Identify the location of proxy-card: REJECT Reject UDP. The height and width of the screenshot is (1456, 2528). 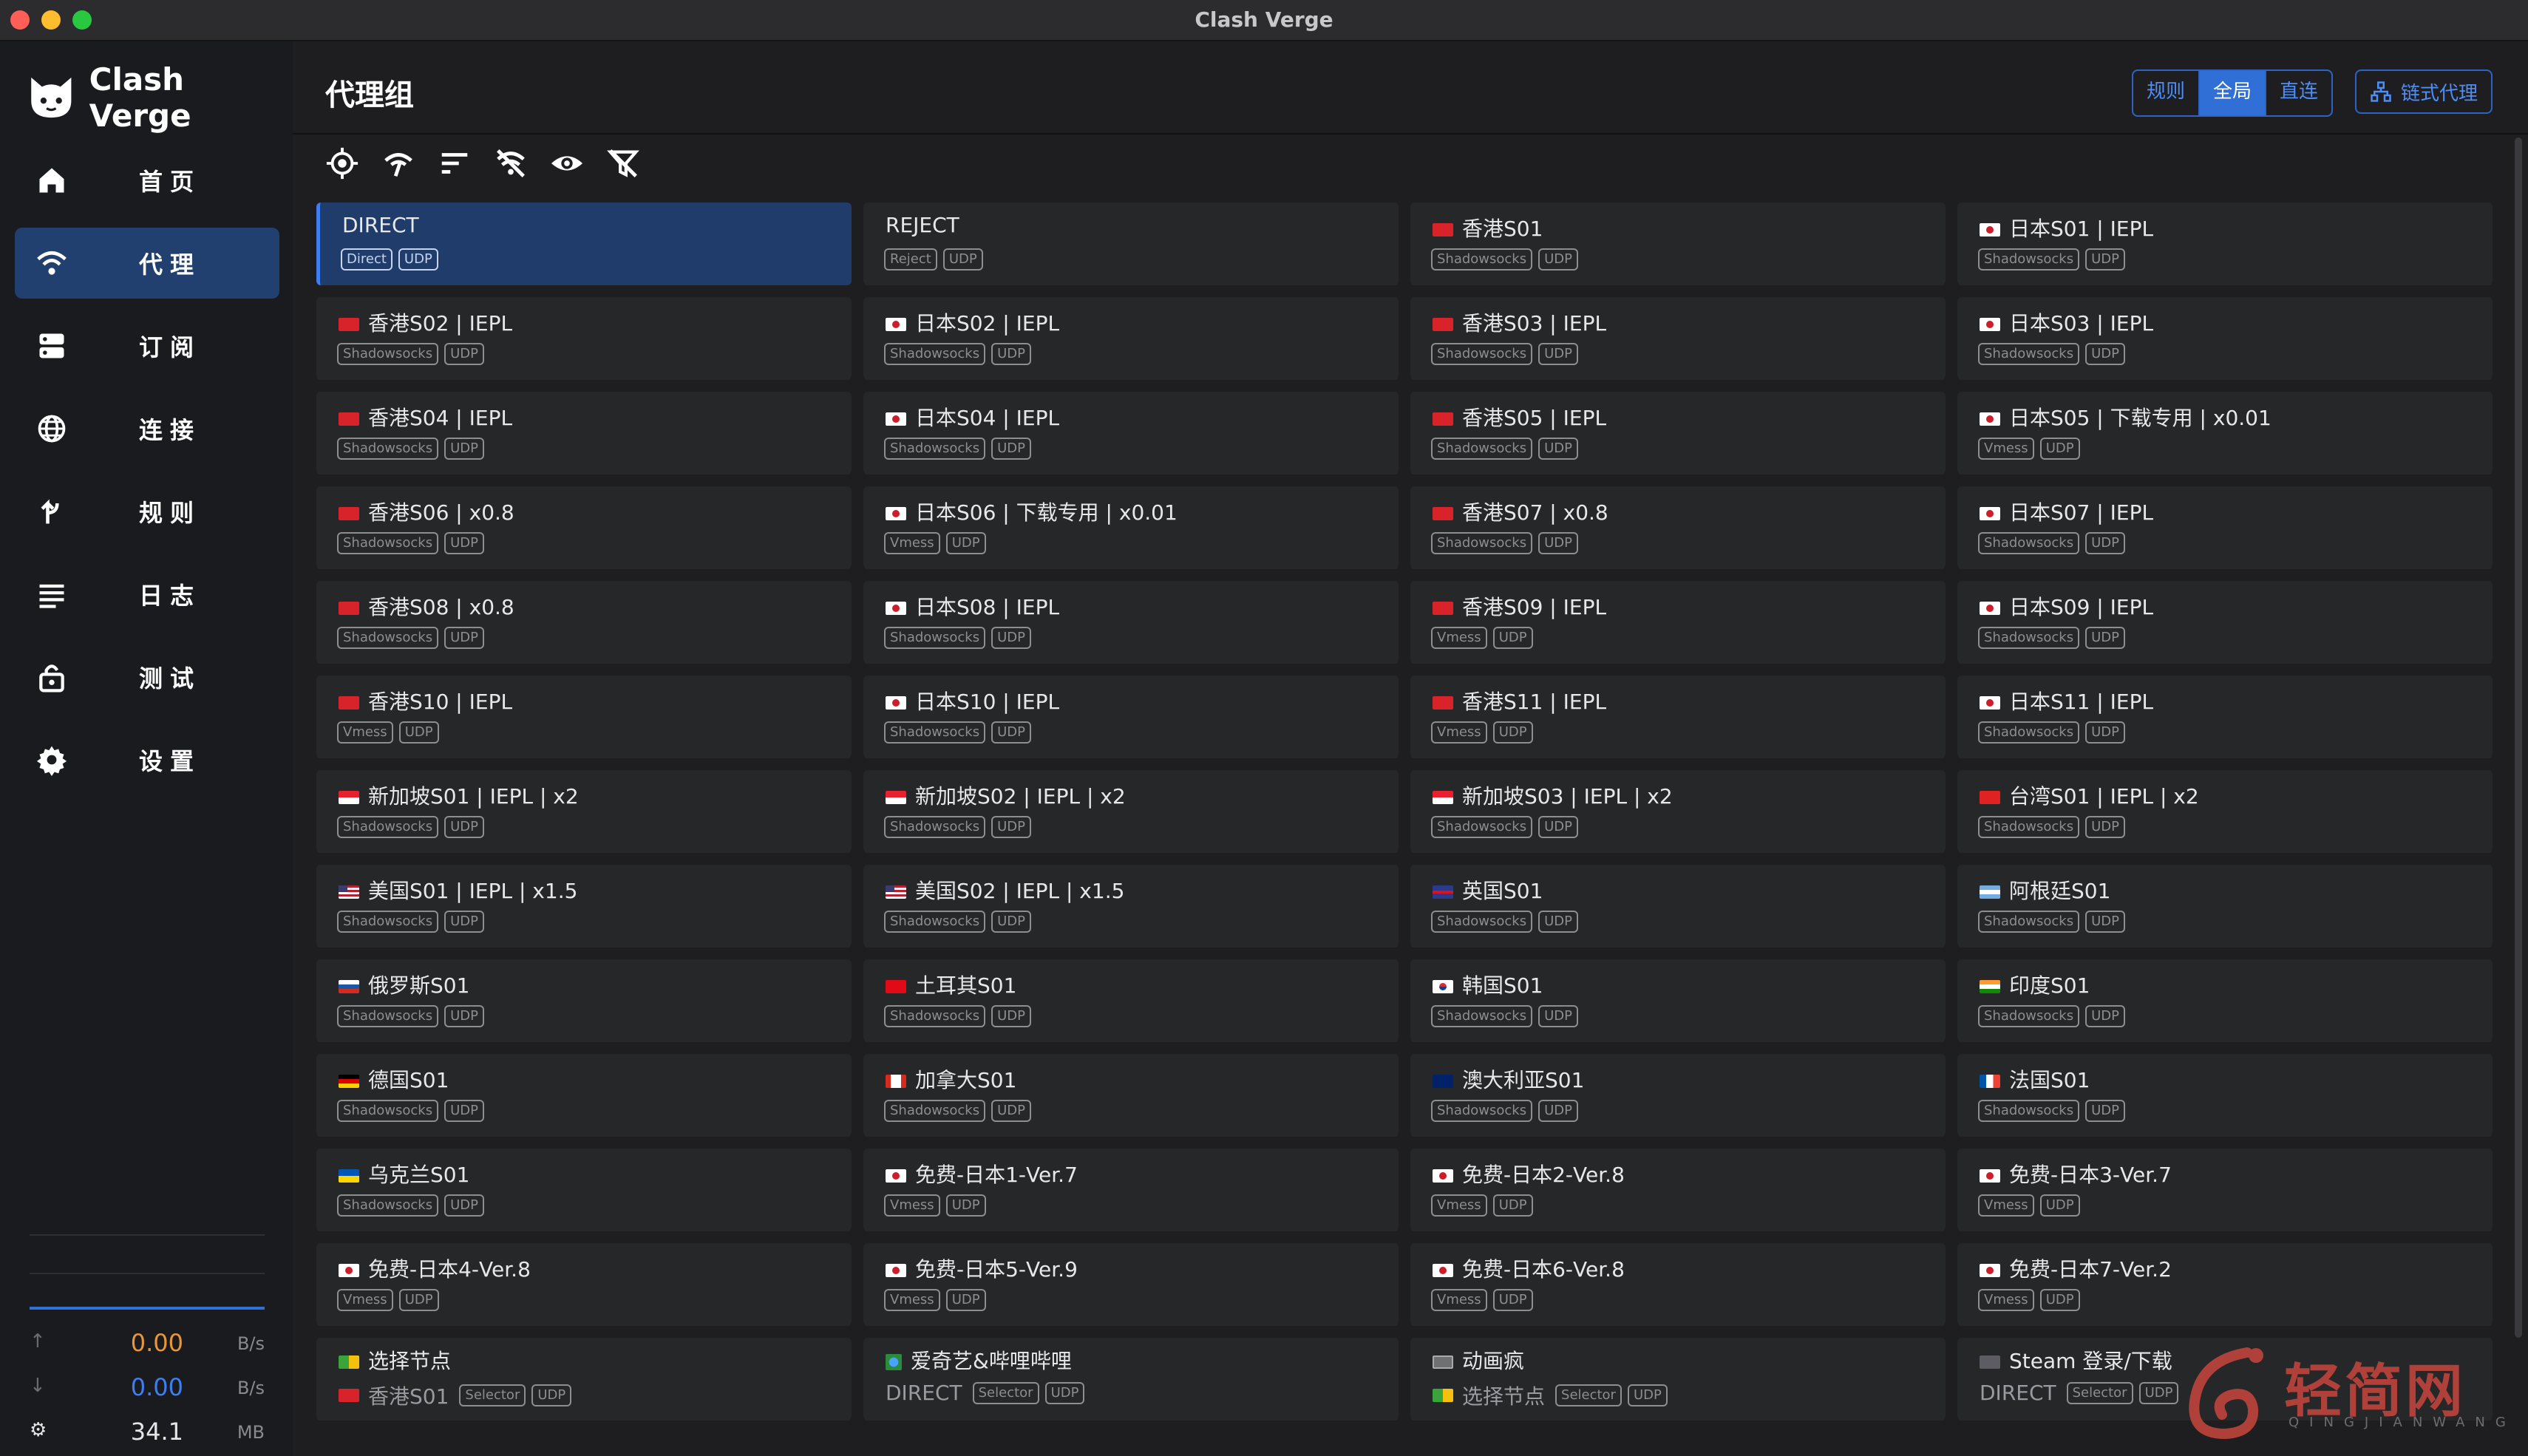
(1131, 244).